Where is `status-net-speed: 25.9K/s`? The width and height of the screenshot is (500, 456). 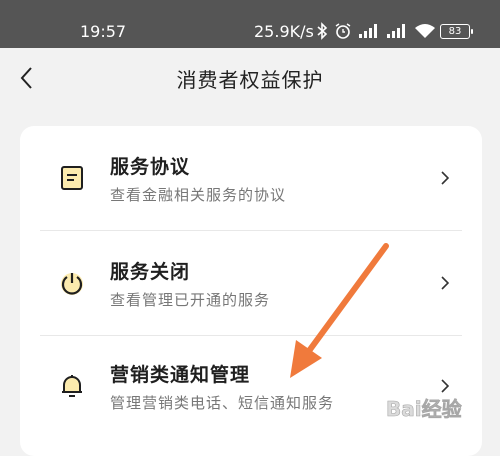
status-net-speed: 25.9K/s is located at coordinates (284, 31).